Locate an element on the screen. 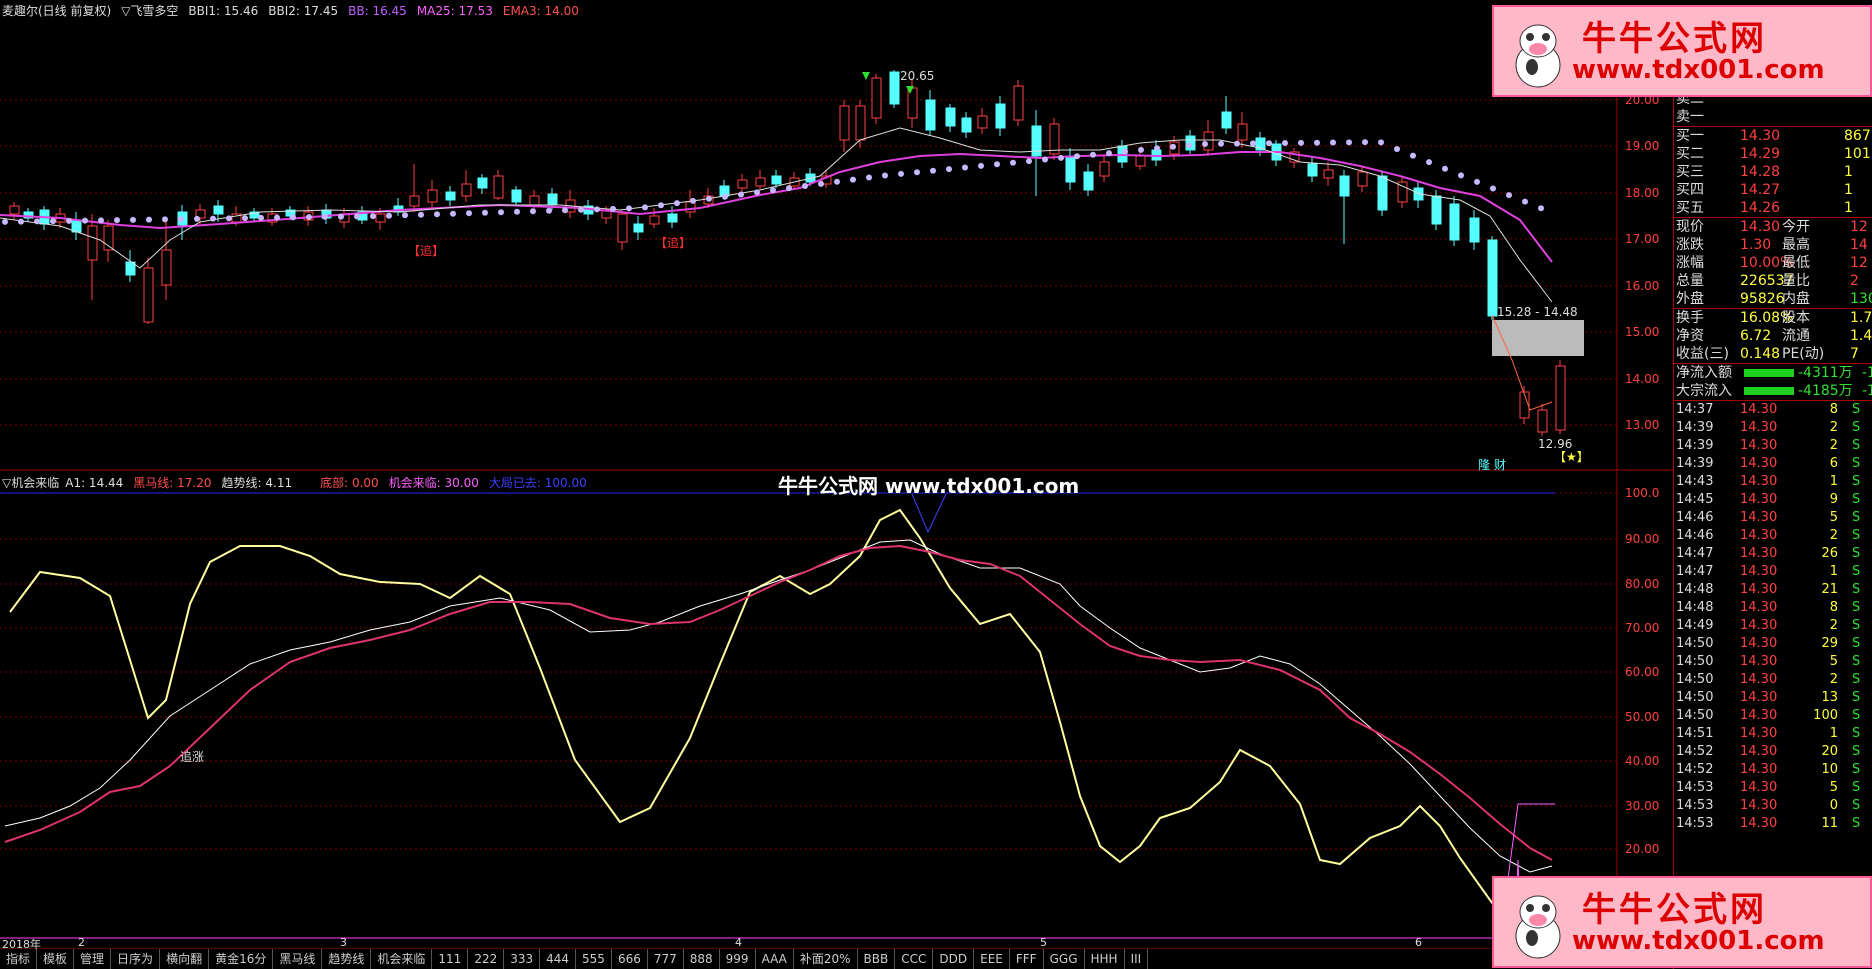 The image size is (1872, 969). stat-label: 收益(三) is located at coordinates (1702, 354).